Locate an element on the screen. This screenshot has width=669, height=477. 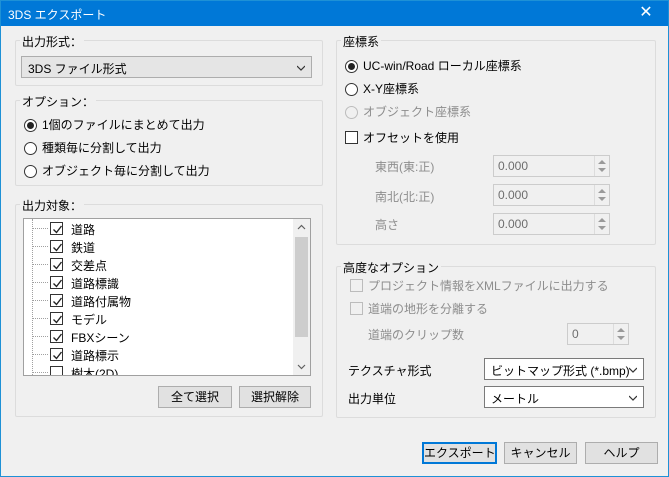
list-item: 道路標識 is located at coordinates (159, 282).